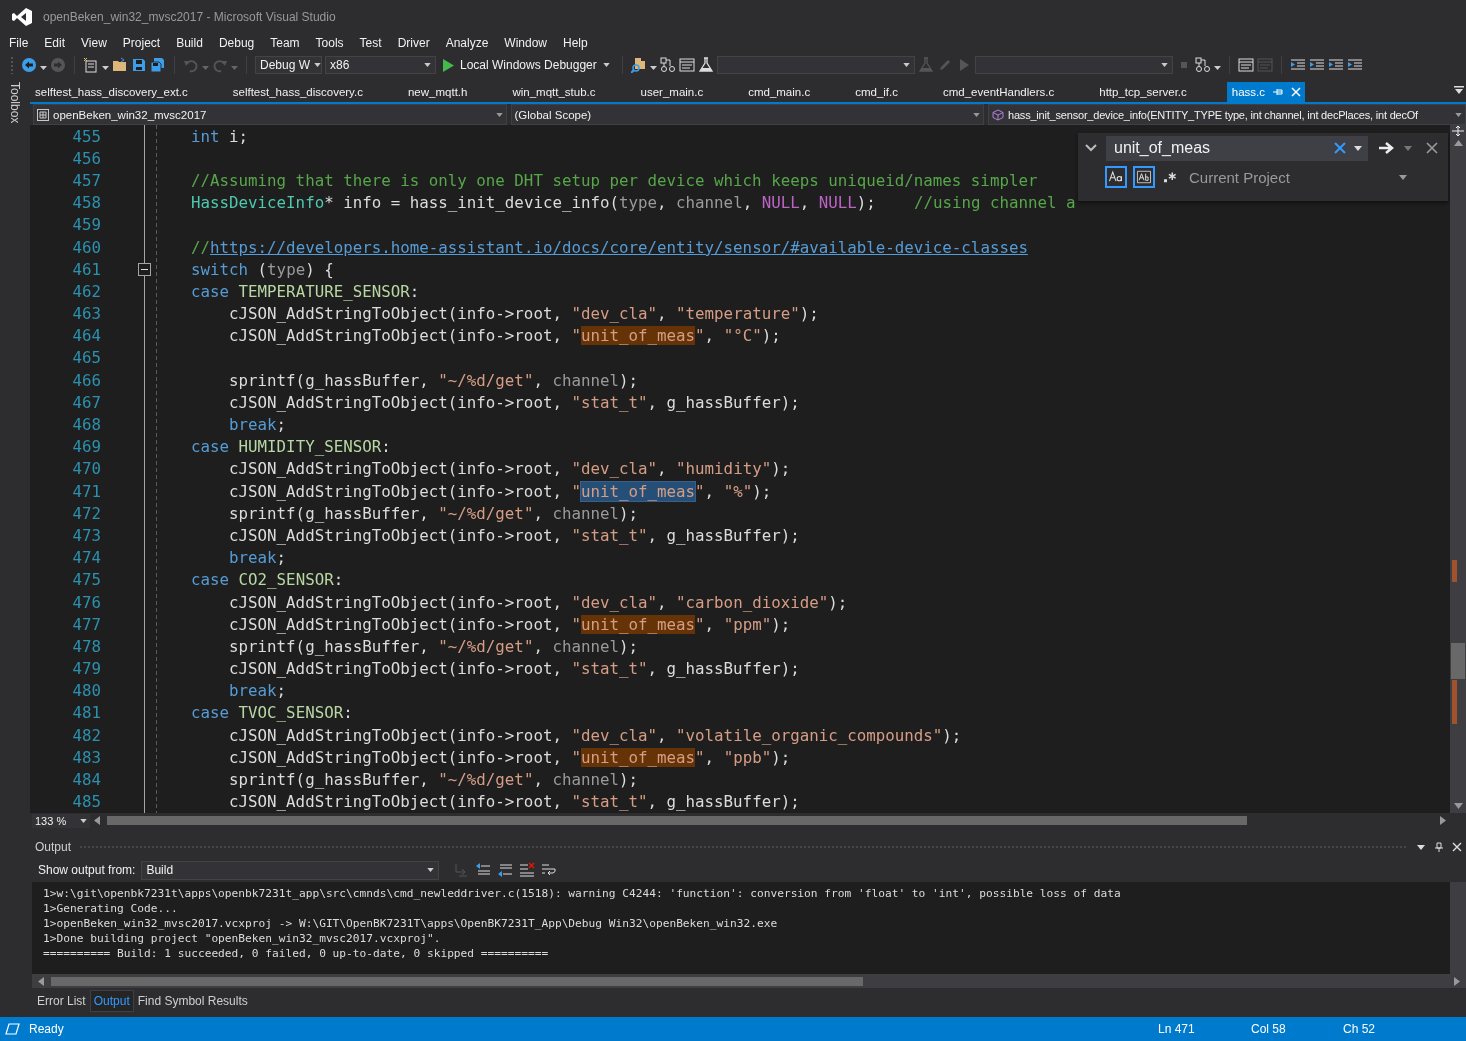  What do you see at coordinates (129, 92) in the screenshot?
I see `file-tab: selftest_hass_discovery_ext.c` at bounding box center [129, 92].